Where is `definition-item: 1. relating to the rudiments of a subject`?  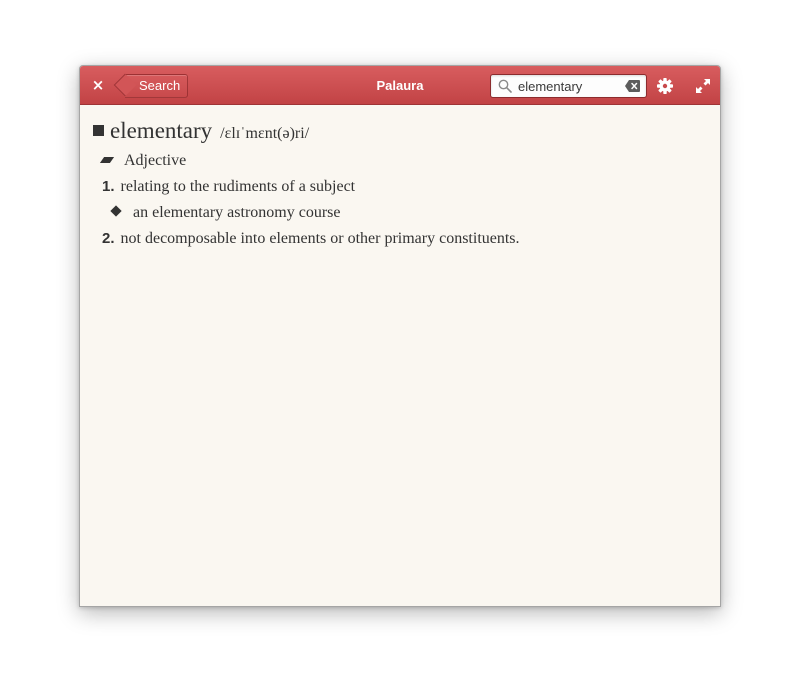
definition-item: 1. relating to the rudiments of a subject is located at coordinates (228, 187).